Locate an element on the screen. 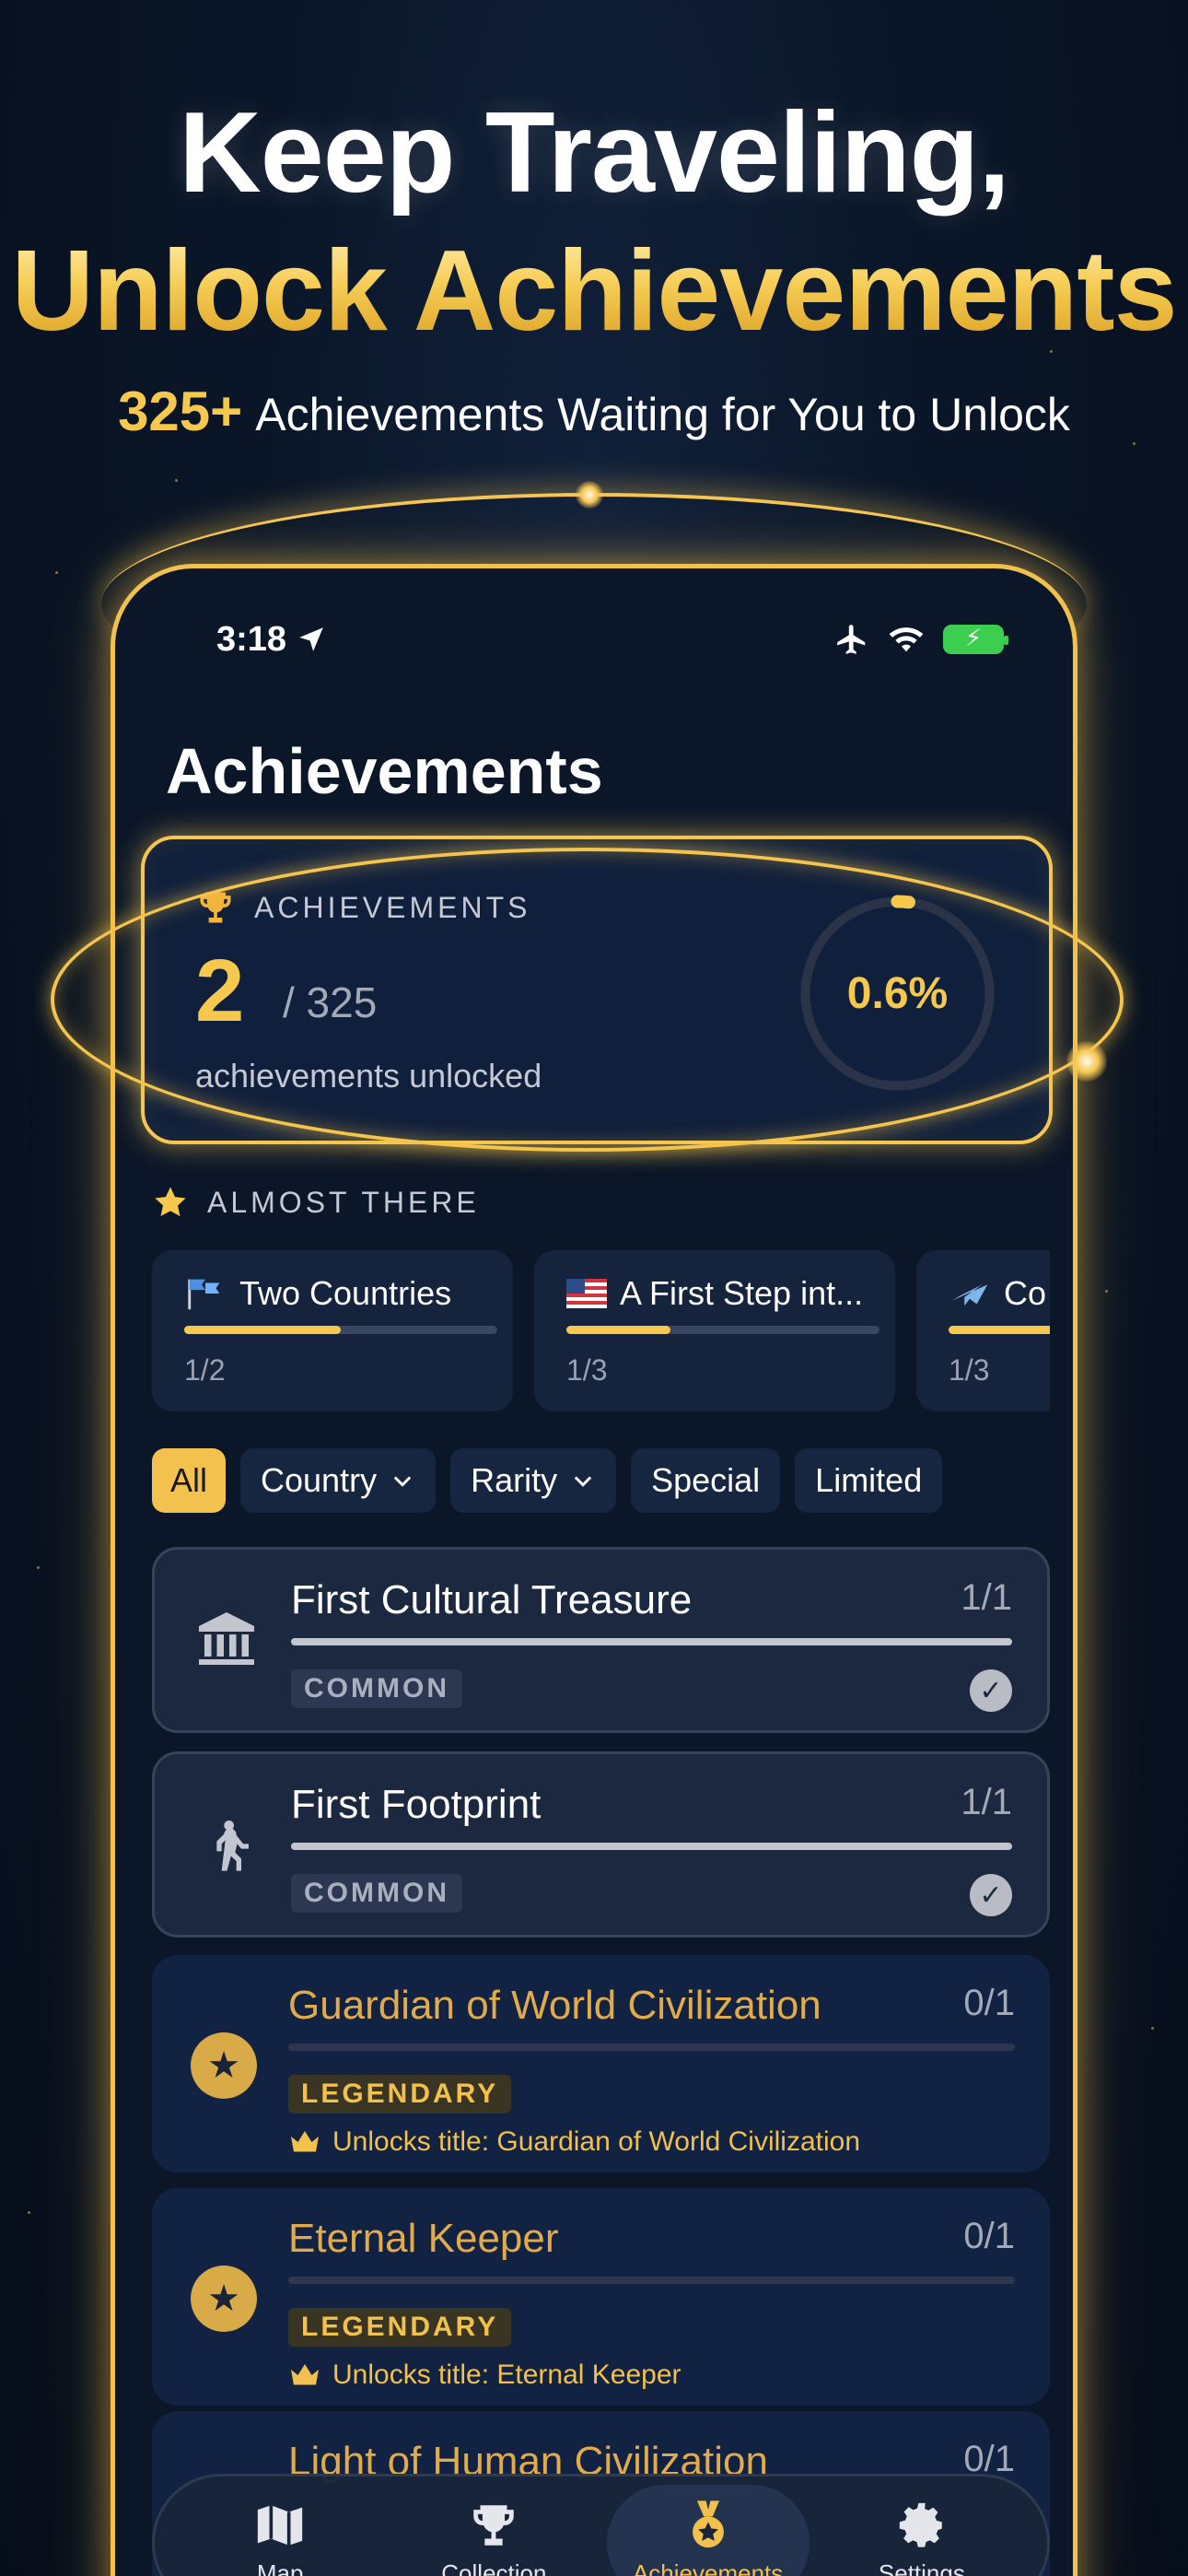 The image size is (1188, 2576). almost-card: A First Step int... 1/3 is located at coordinates (714, 1330).